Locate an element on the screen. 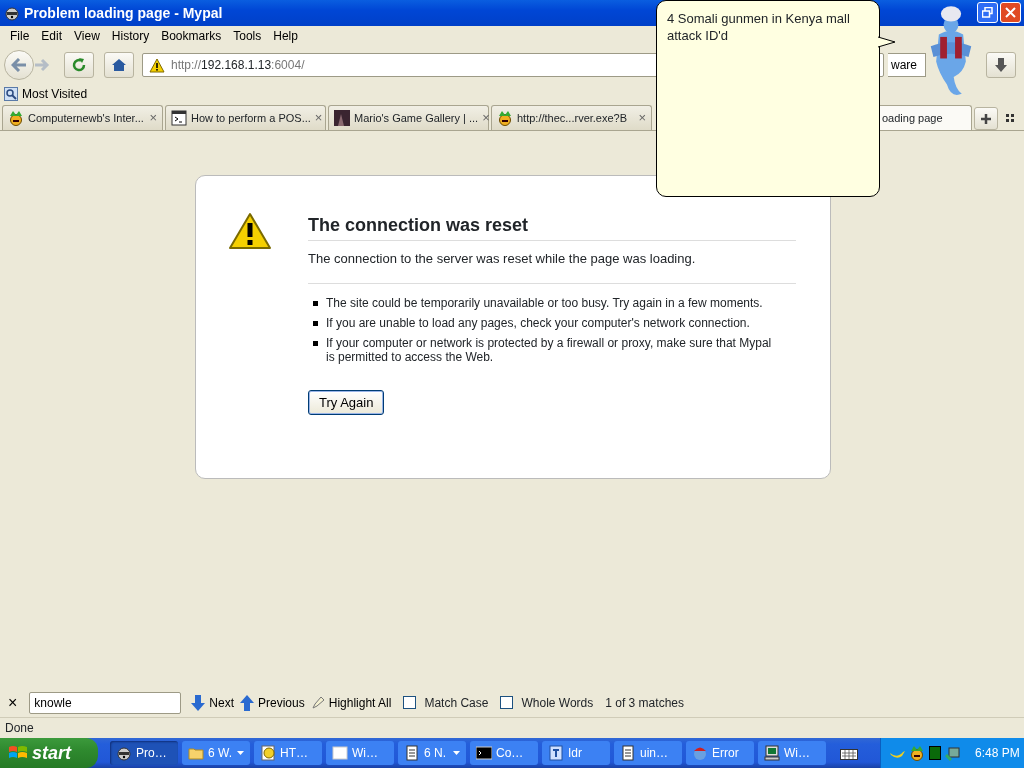 The width and height of the screenshot is (1024, 768). close-find-button: × is located at coordinates (13, 702).